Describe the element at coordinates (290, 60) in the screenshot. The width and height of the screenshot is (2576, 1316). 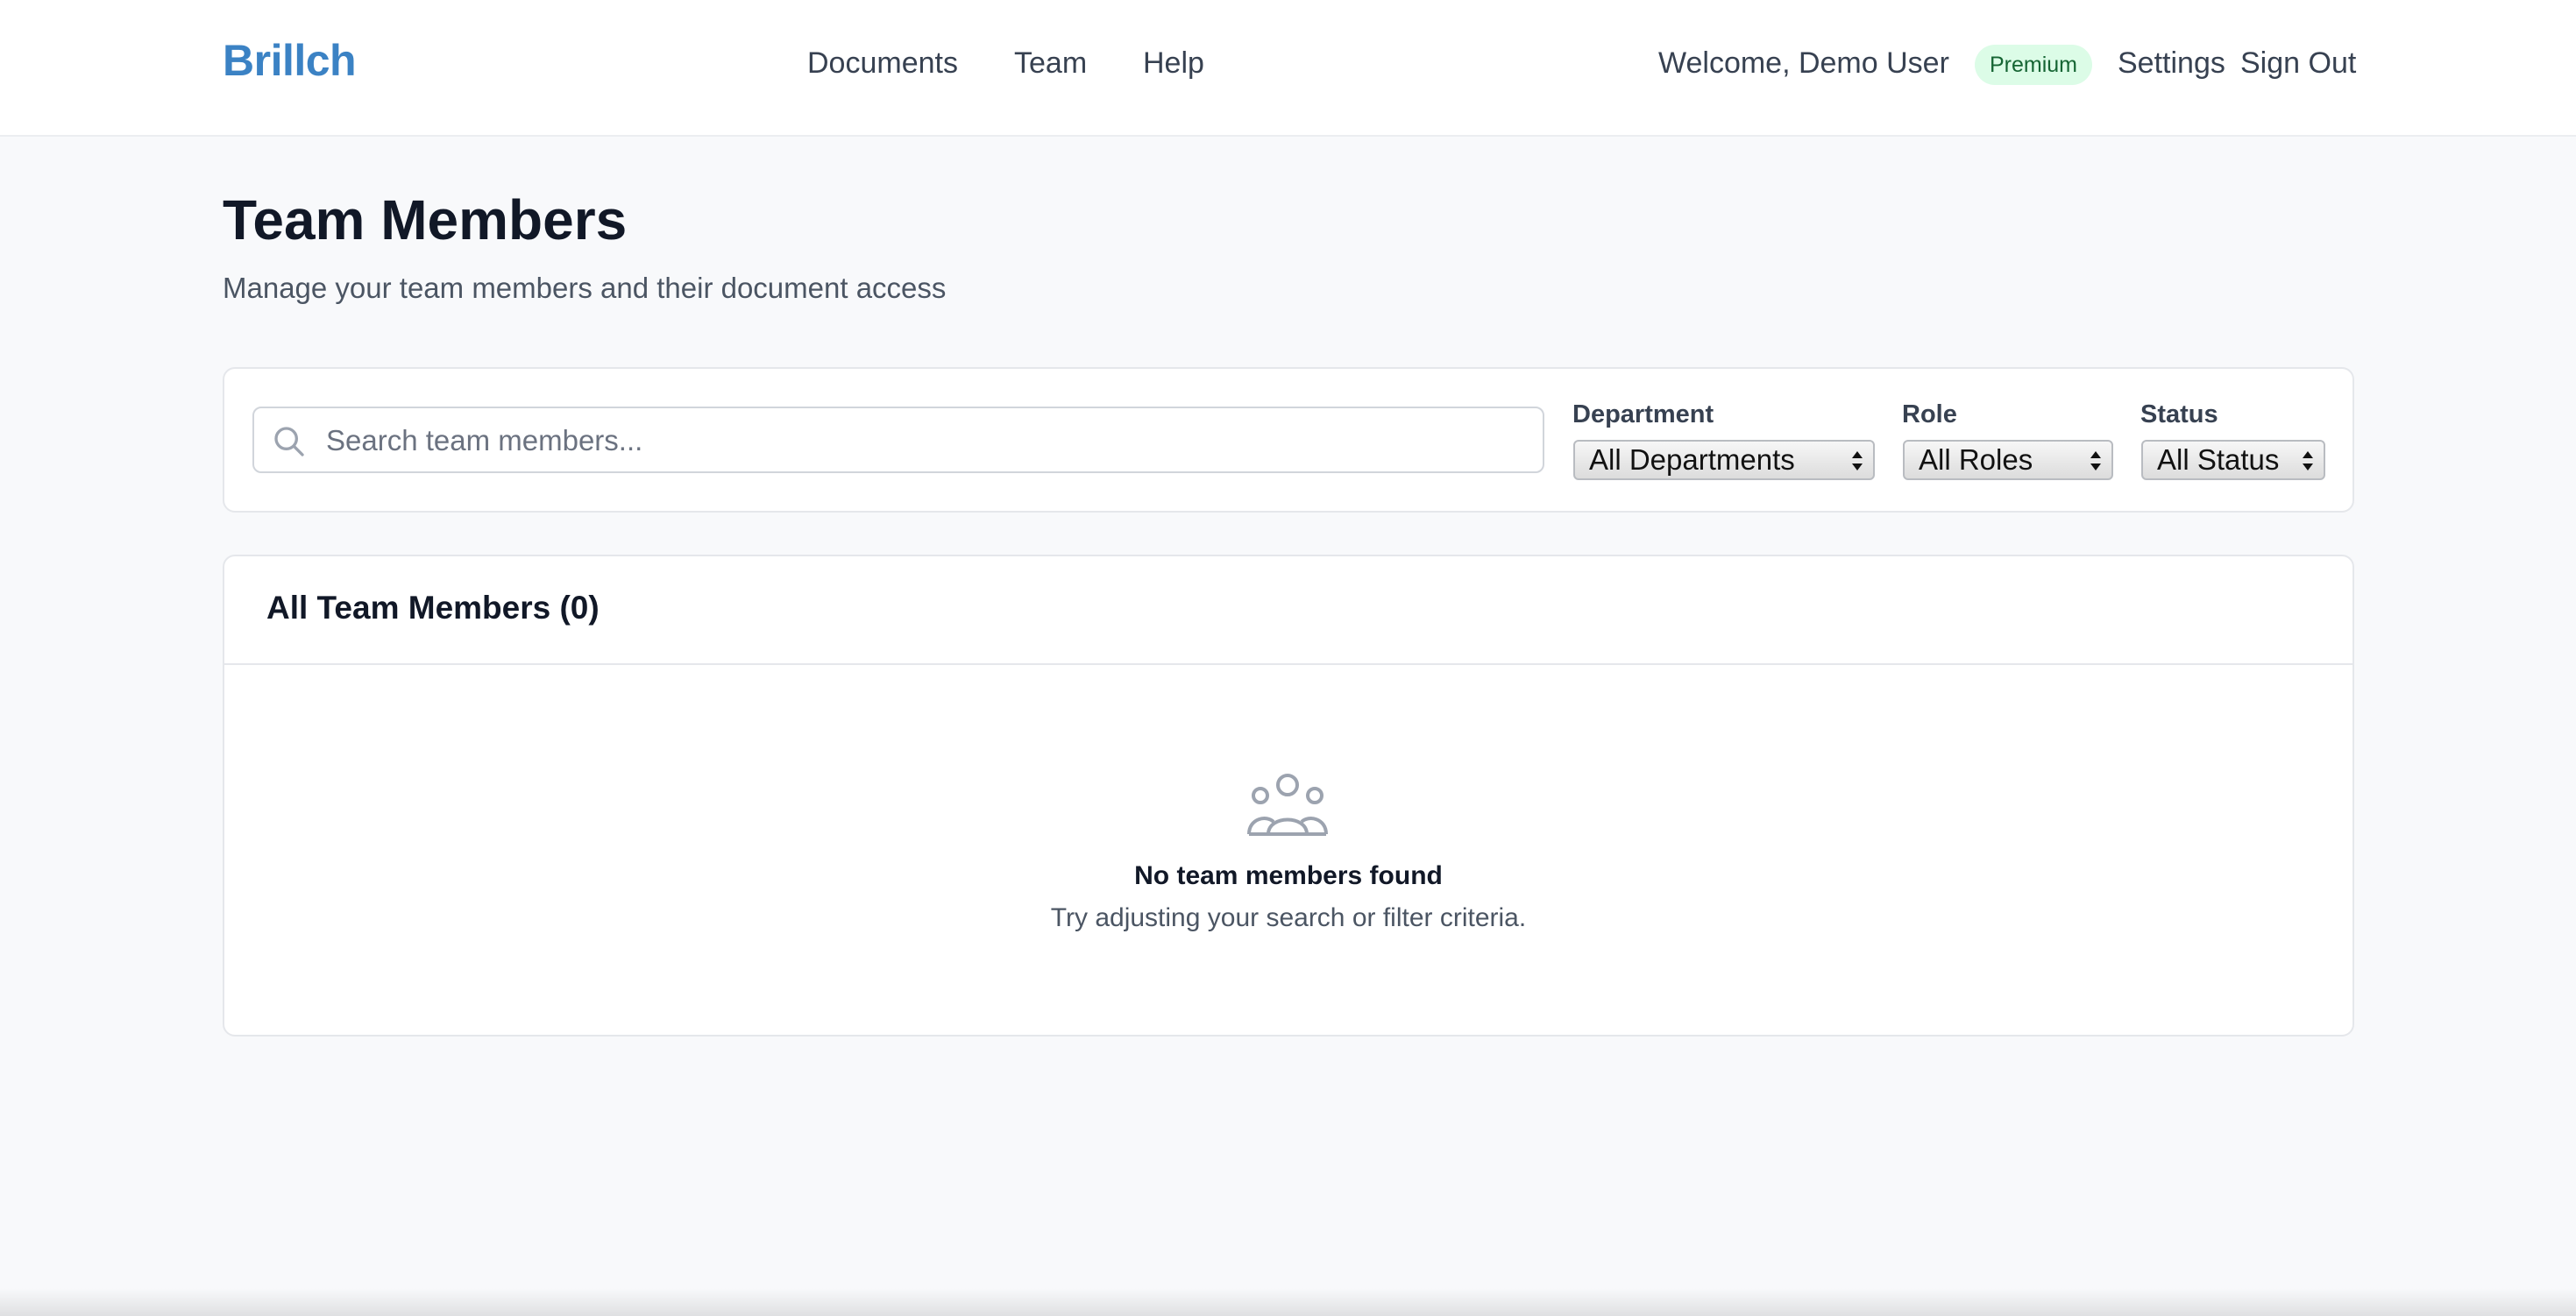
I see `brand-logo: Brillch` at that location.